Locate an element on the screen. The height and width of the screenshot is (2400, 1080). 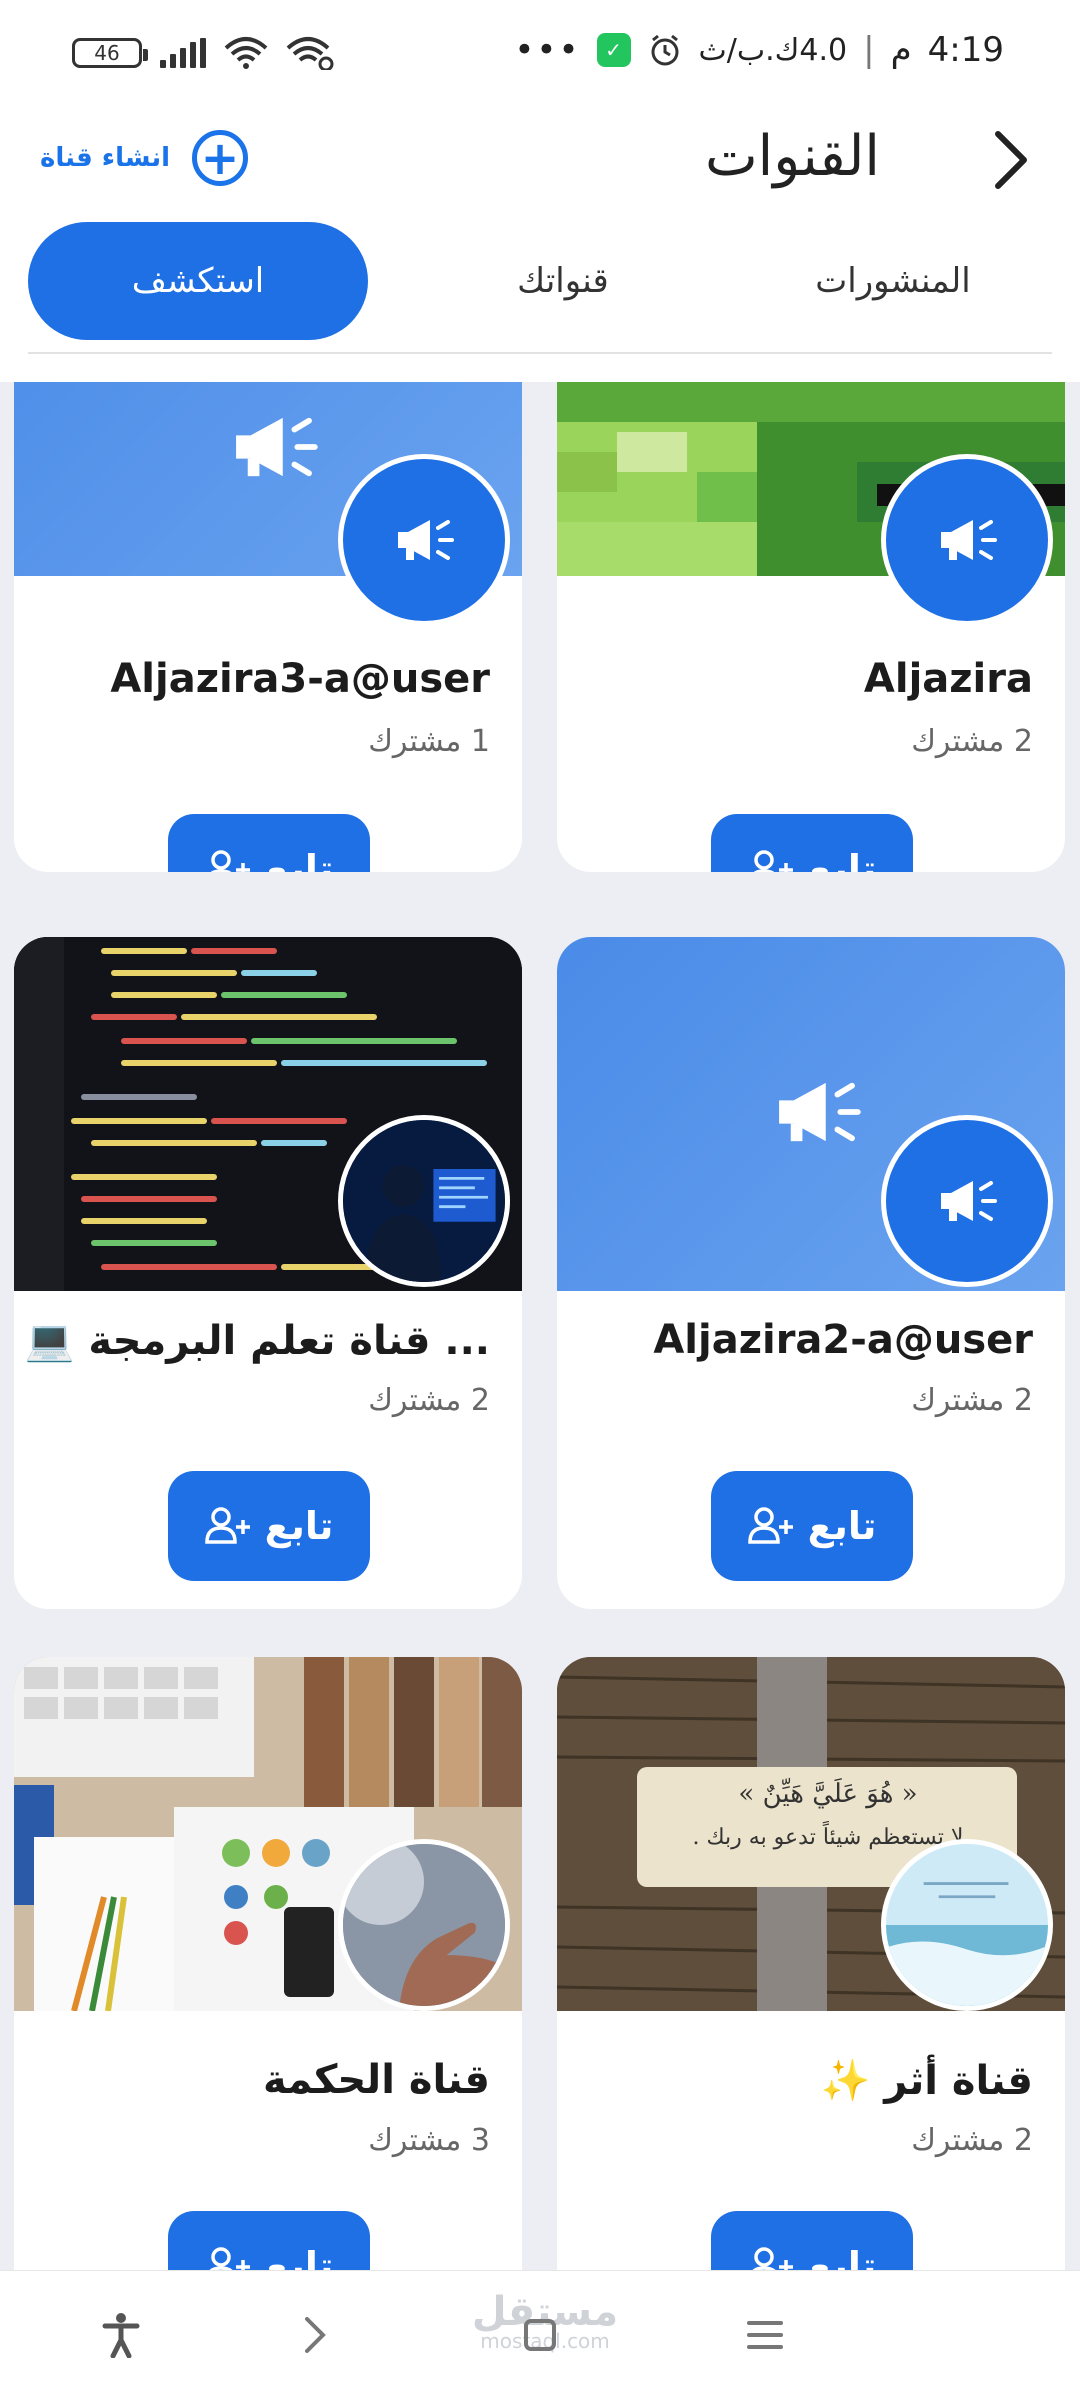
hand-photo is located at coordinates (424, 1925).